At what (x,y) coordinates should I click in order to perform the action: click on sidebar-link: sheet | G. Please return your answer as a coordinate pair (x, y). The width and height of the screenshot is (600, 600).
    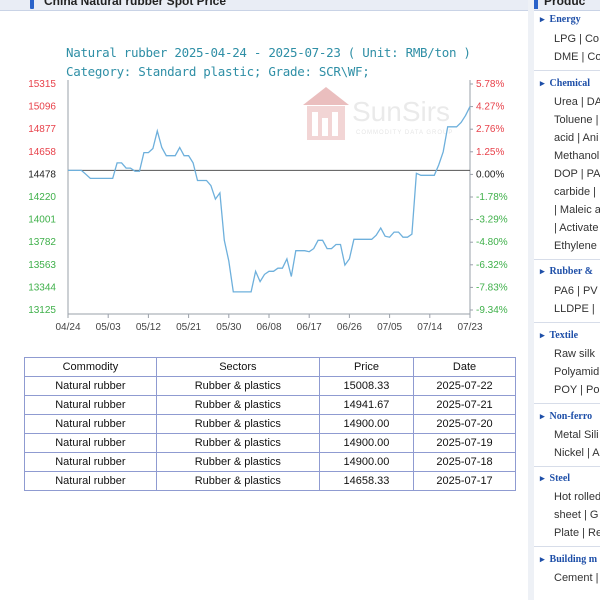
    Looking at the image, I should click on (576, 515).